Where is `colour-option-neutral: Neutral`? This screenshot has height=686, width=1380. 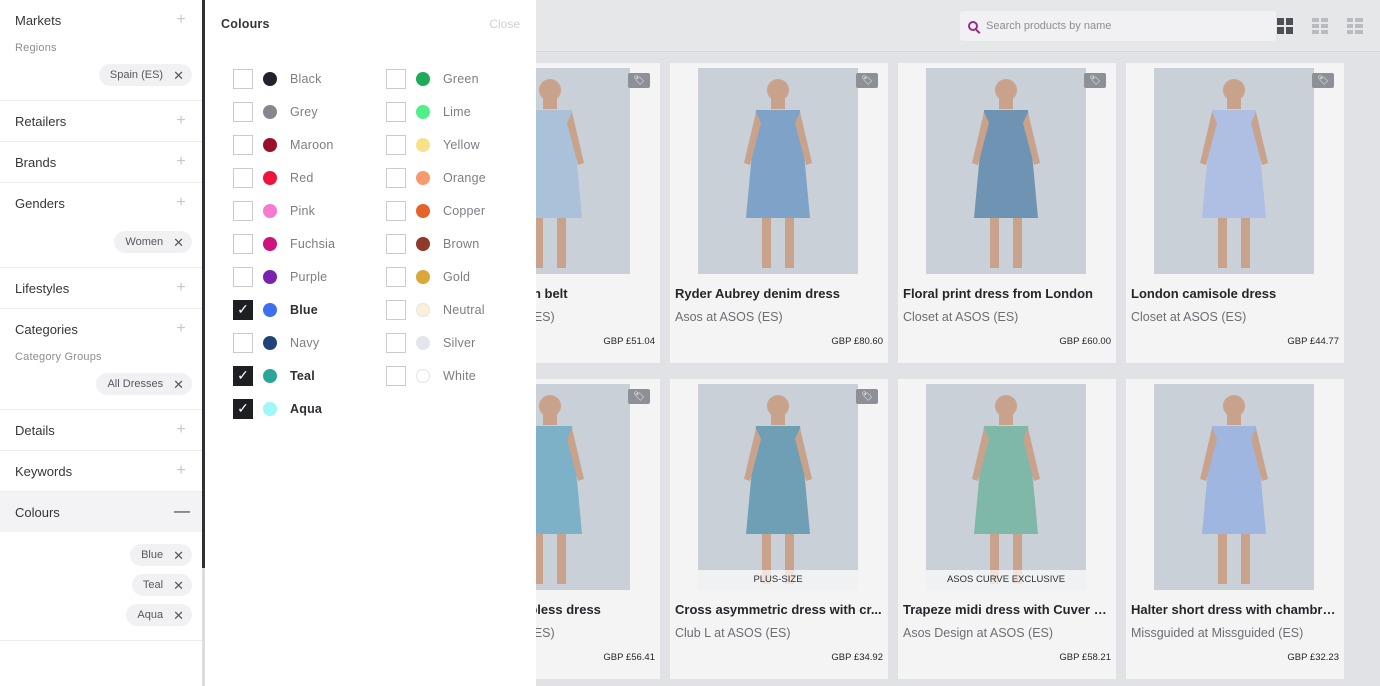
colour-option-neutral: Neutral is located at coordinates (436, 309).